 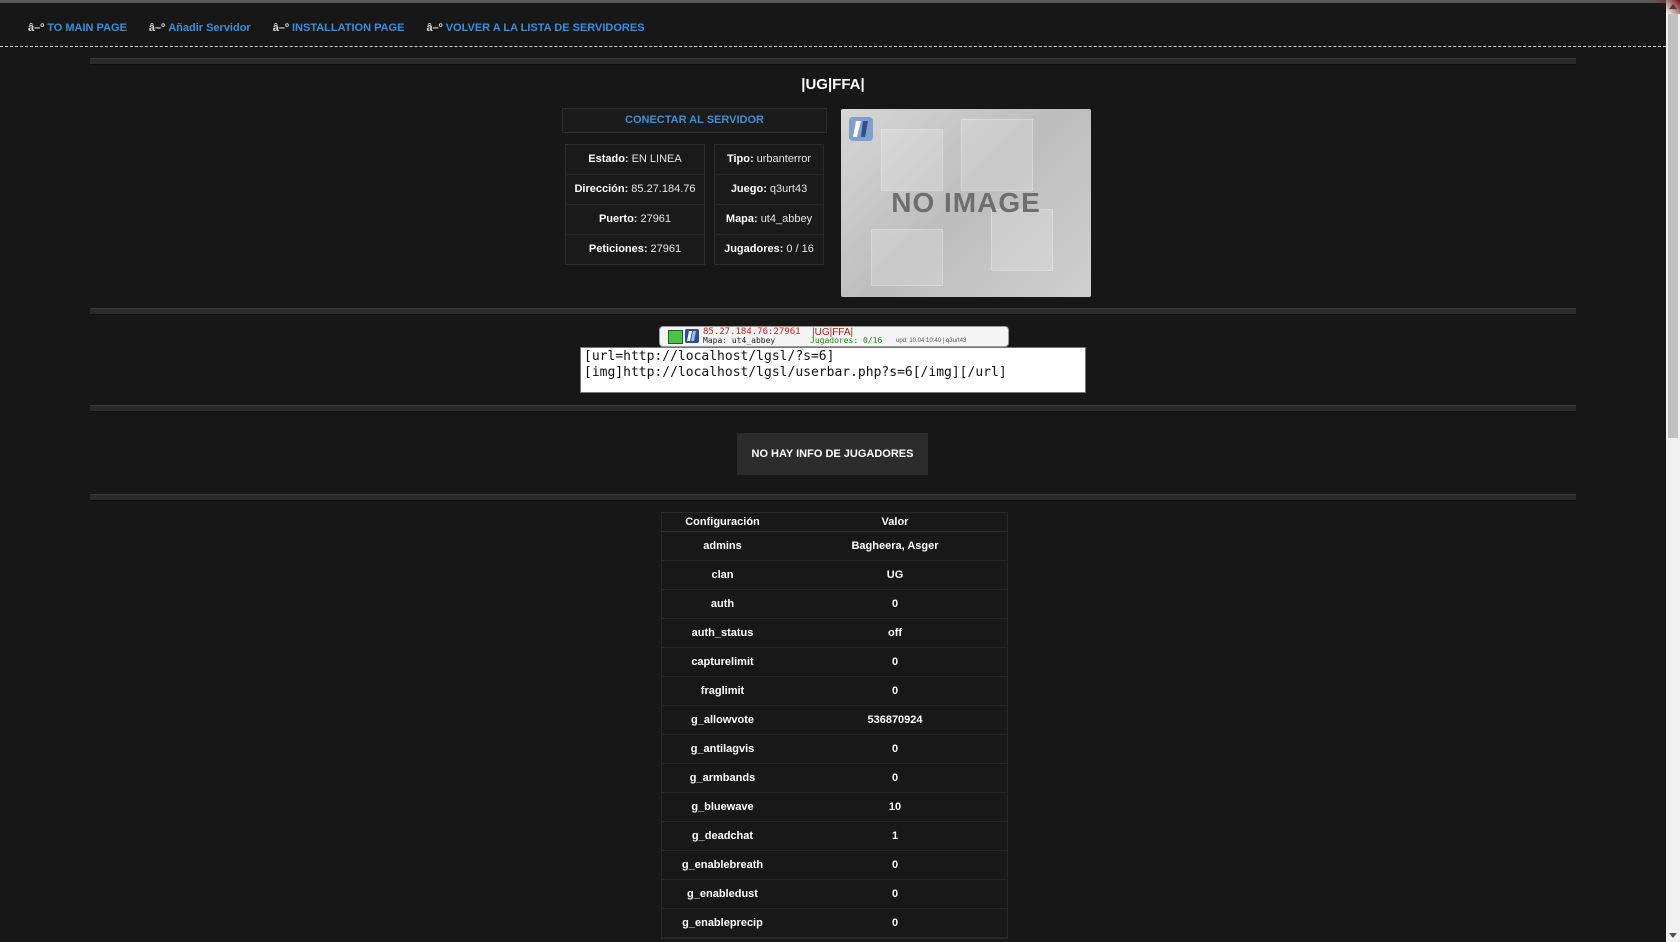 What do you see at coordinates (895, 720) in the screenshot?
I see `config-value: 536870924` at bounding box center [895, 720].